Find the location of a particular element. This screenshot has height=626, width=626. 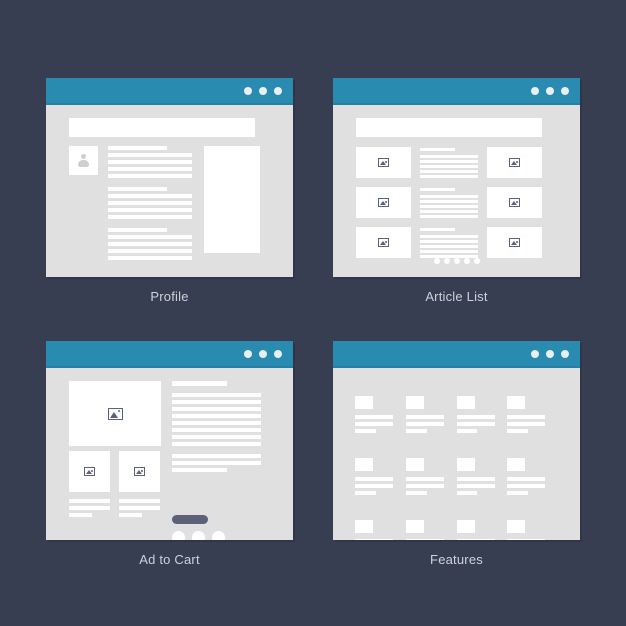

thumbnail-strip is located at coordinates (114, 471).